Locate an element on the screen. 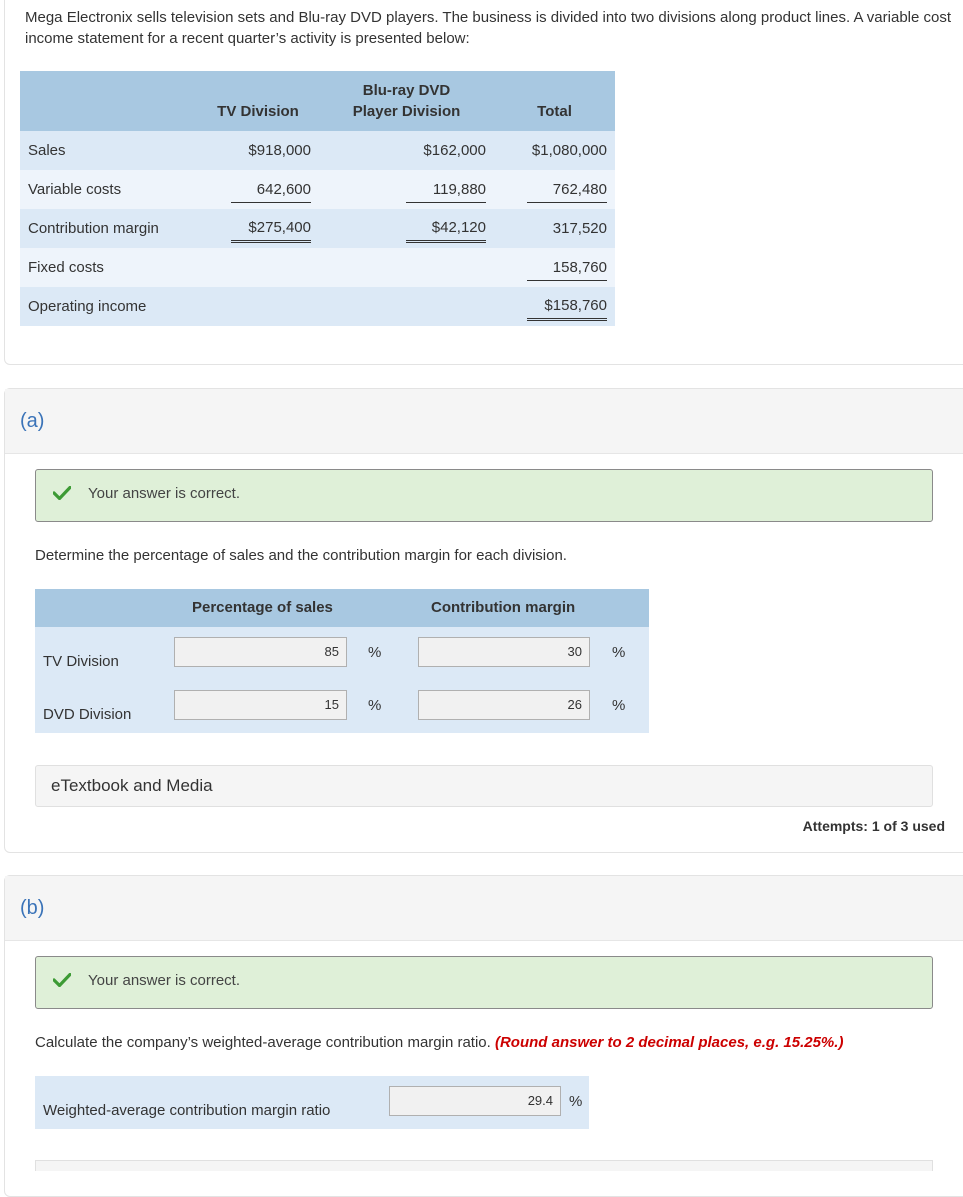  weighted-avg-input: 29.4 is located at coordinates (475, 1101).